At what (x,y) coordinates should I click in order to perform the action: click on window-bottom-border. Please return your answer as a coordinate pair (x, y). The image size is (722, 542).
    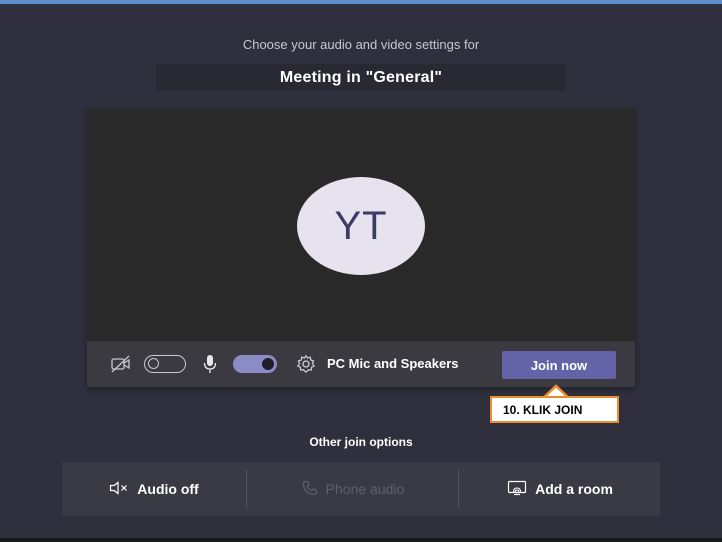
    Looking at the image, I should click on (361, 540).